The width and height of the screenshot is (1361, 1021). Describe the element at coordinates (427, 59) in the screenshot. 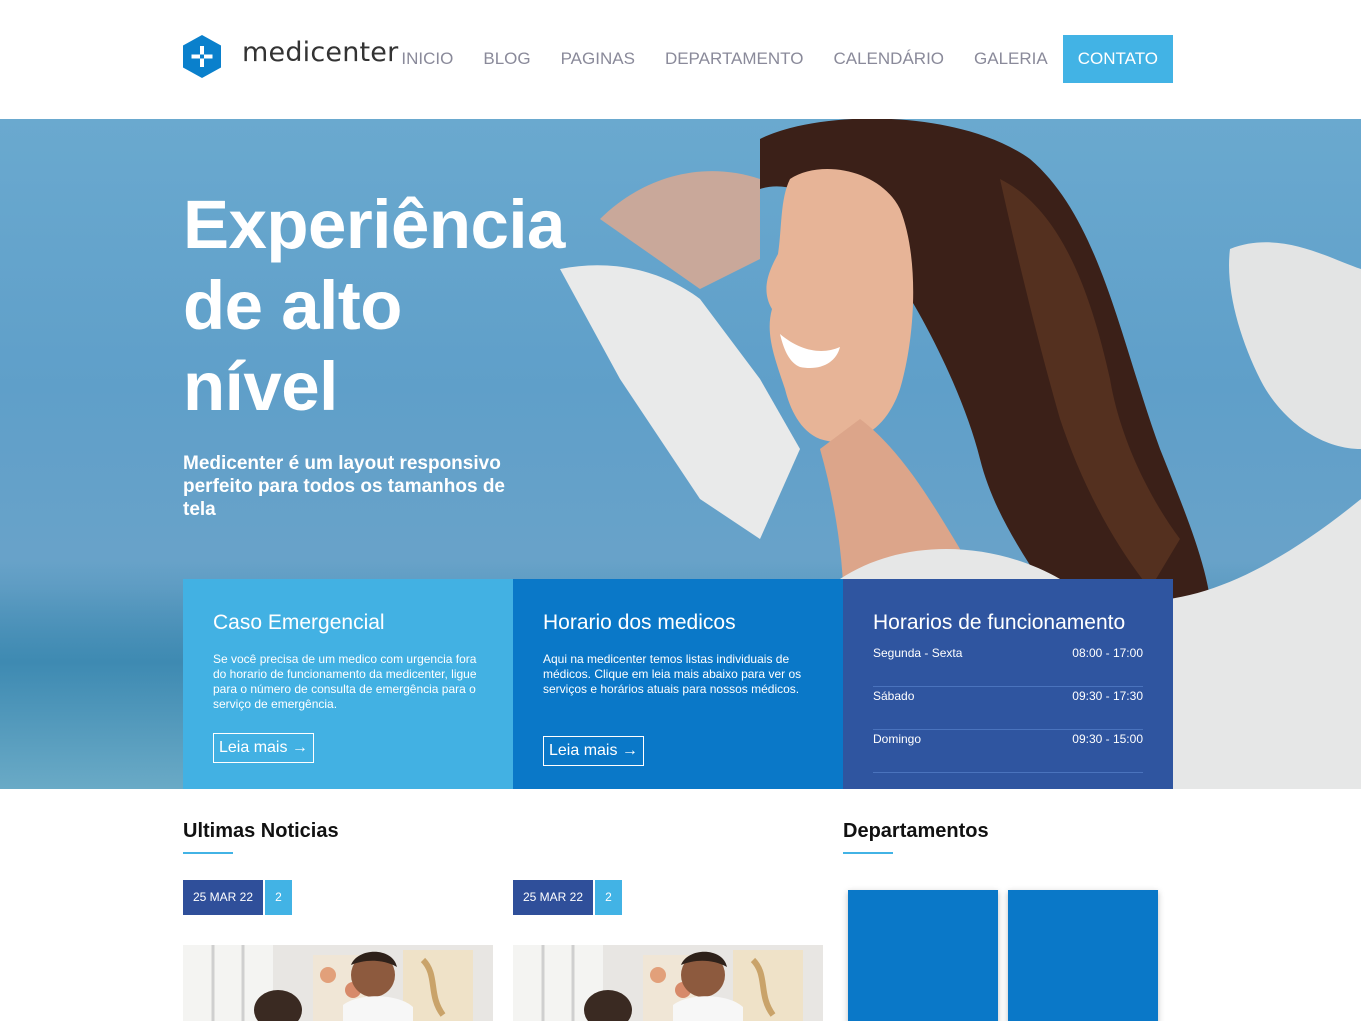

I see `nav-item-inicio: INICIO` at that location.